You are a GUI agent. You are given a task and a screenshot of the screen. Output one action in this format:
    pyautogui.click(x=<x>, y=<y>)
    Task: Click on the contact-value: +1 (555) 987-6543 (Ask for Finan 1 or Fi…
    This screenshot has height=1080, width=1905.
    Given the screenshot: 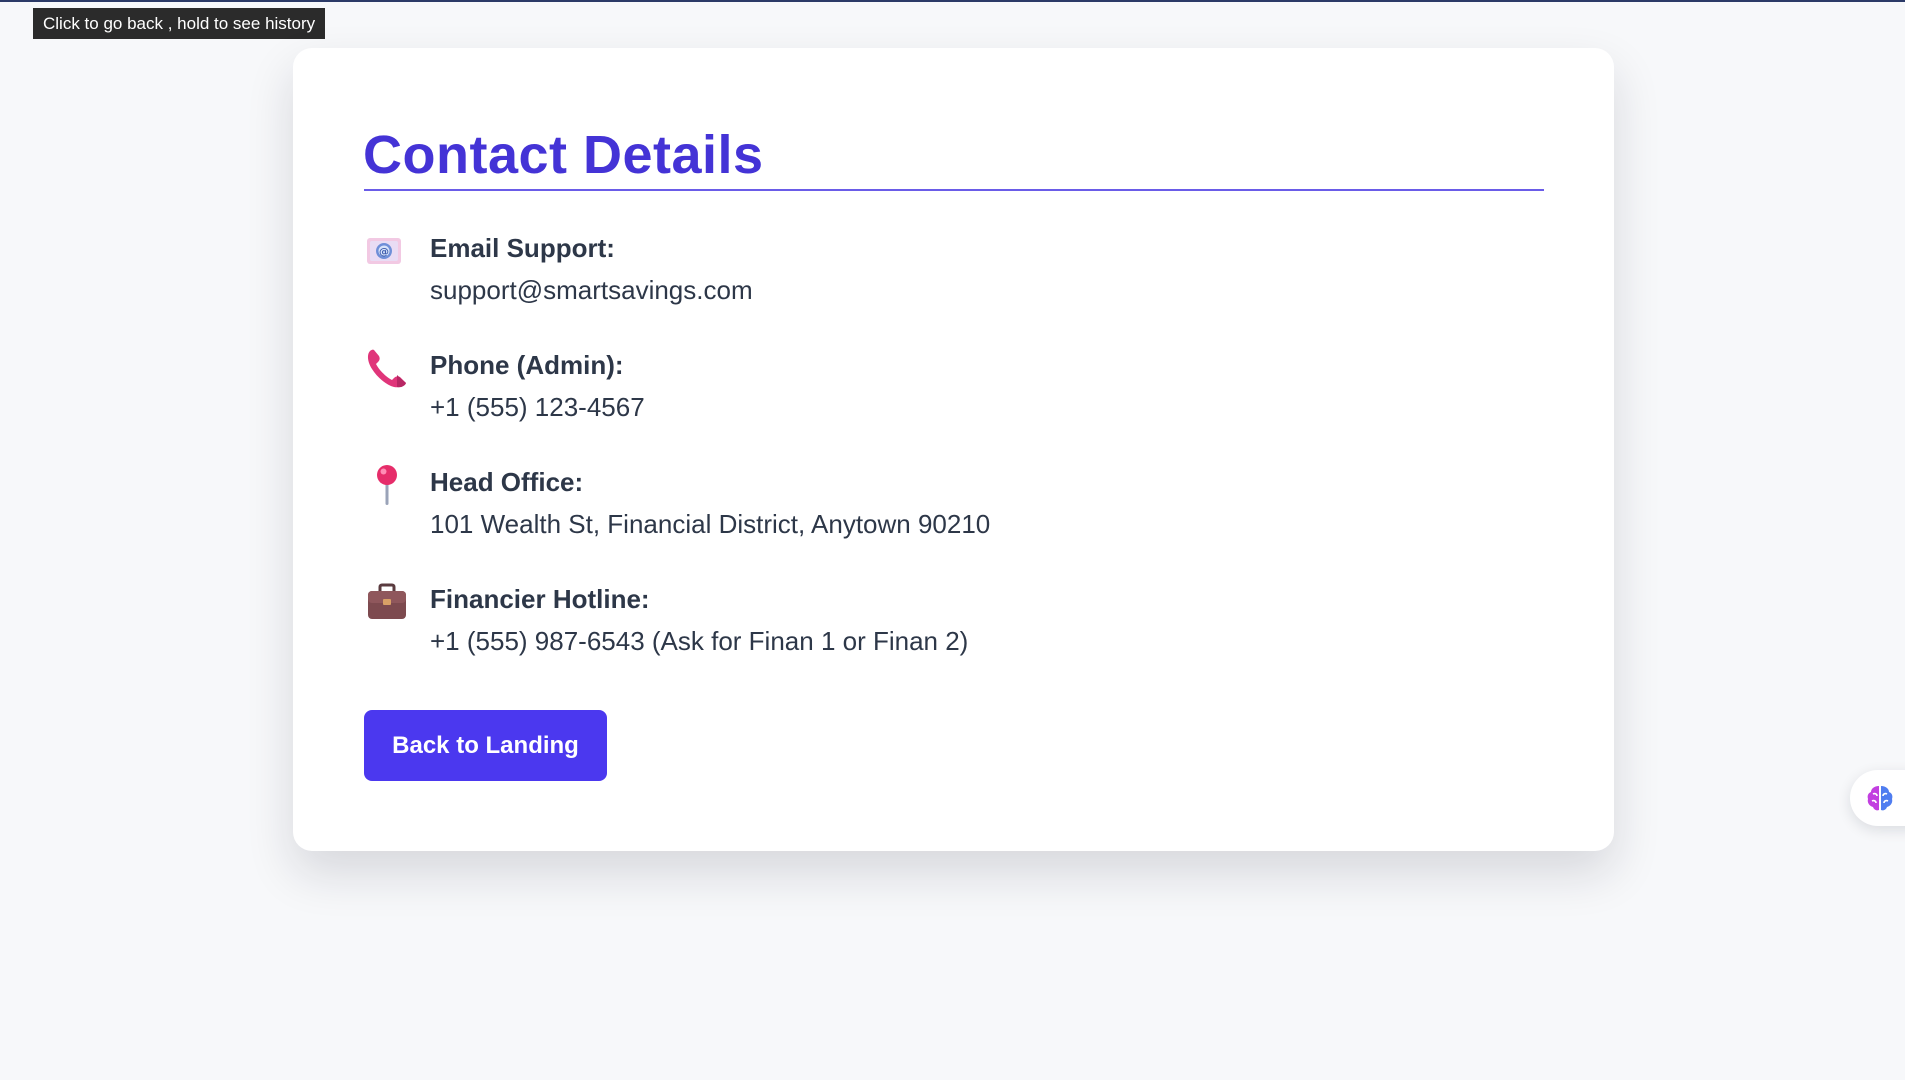 What is the action you would take?
    pyautogui.click(x=699, y=641)
    